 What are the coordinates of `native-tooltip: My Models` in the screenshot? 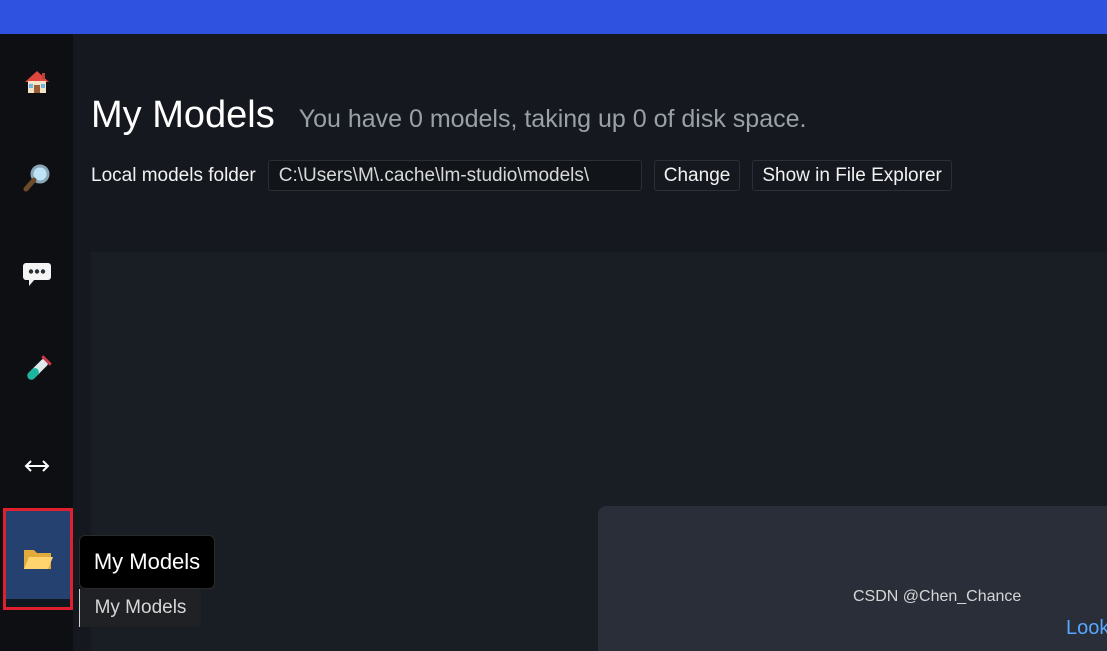 It's located at (140, 608).